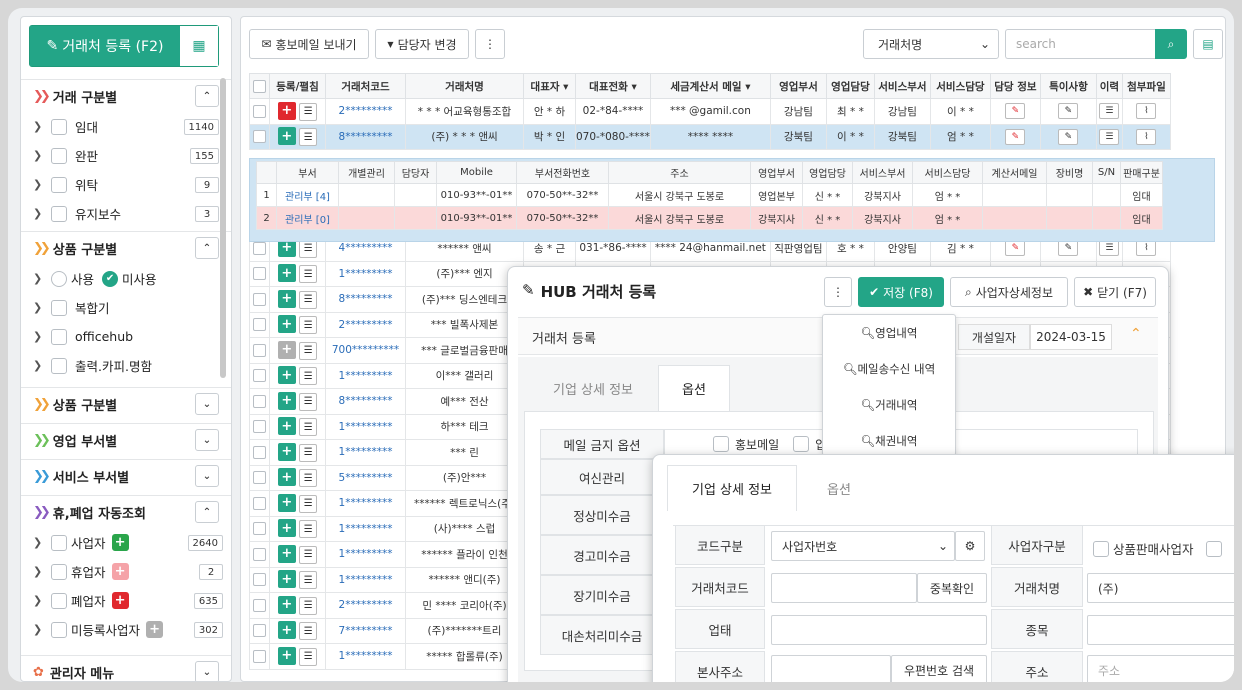  What do you see at coordinates (901, 292) in the screenshot?
I see `save-button: ✔ 저장 (F8)` at bounding box center [901, 292].